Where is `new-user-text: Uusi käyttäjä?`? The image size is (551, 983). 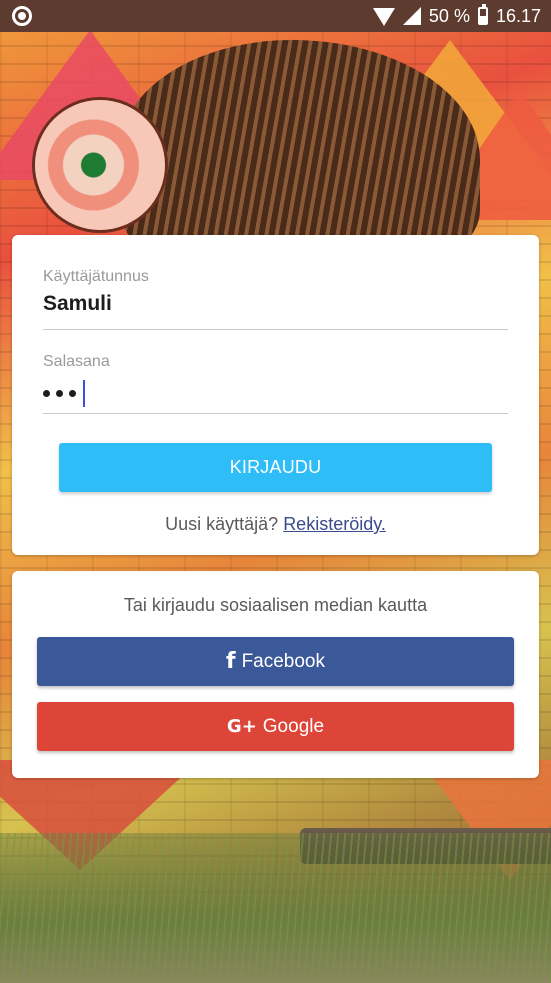 new-user-text: Uusi käyttäjä? is located at coordinates (222, 524).